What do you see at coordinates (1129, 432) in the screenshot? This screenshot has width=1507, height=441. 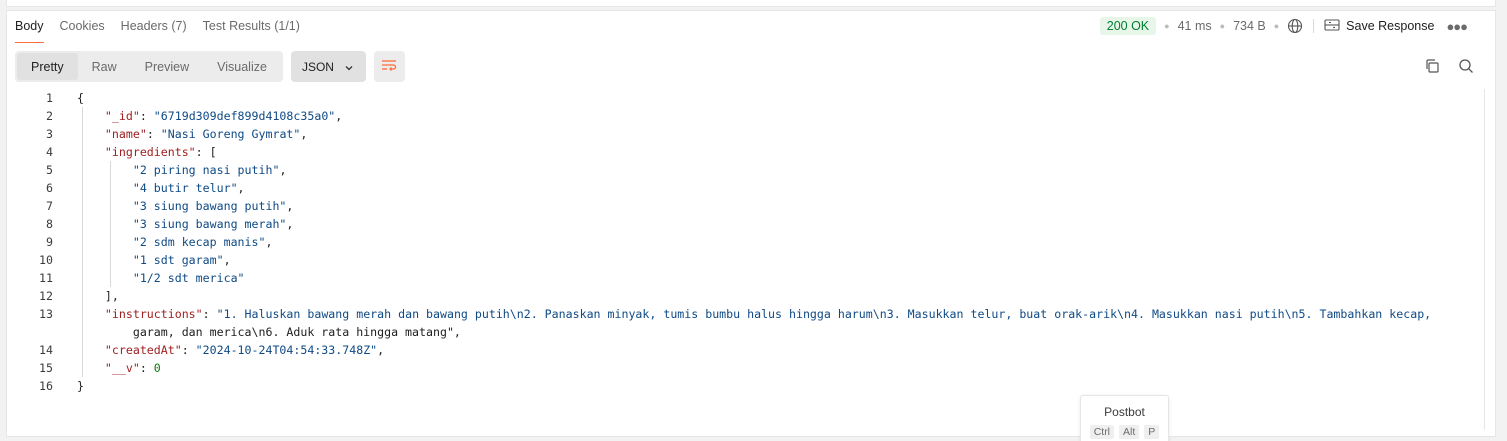 I see `shortcut-key: Alt` at bounding box center [1129, 432].